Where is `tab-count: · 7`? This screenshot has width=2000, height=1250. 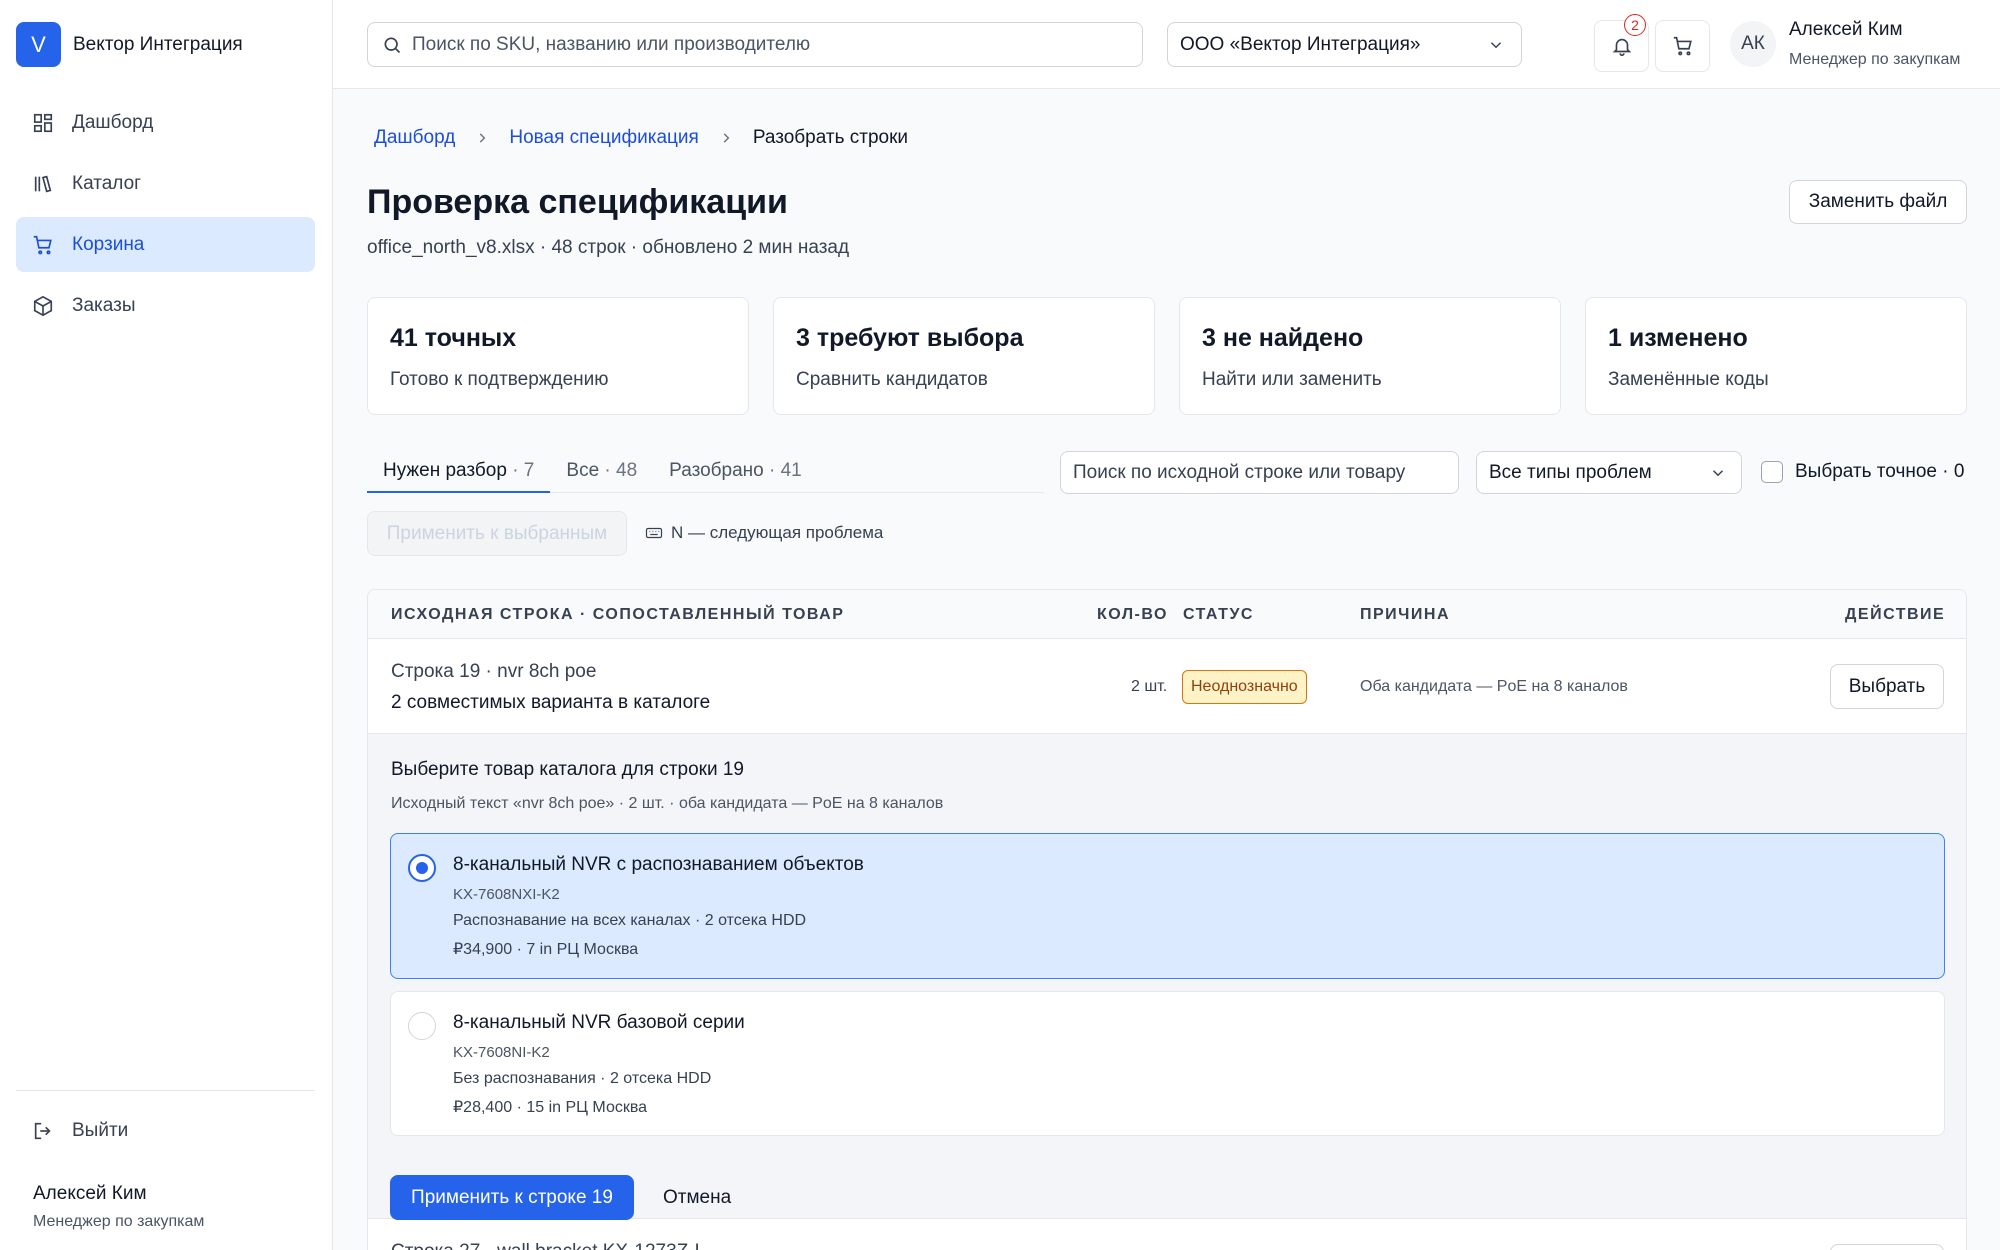 tab-count: · 7 is located at coordinates (523, 470).